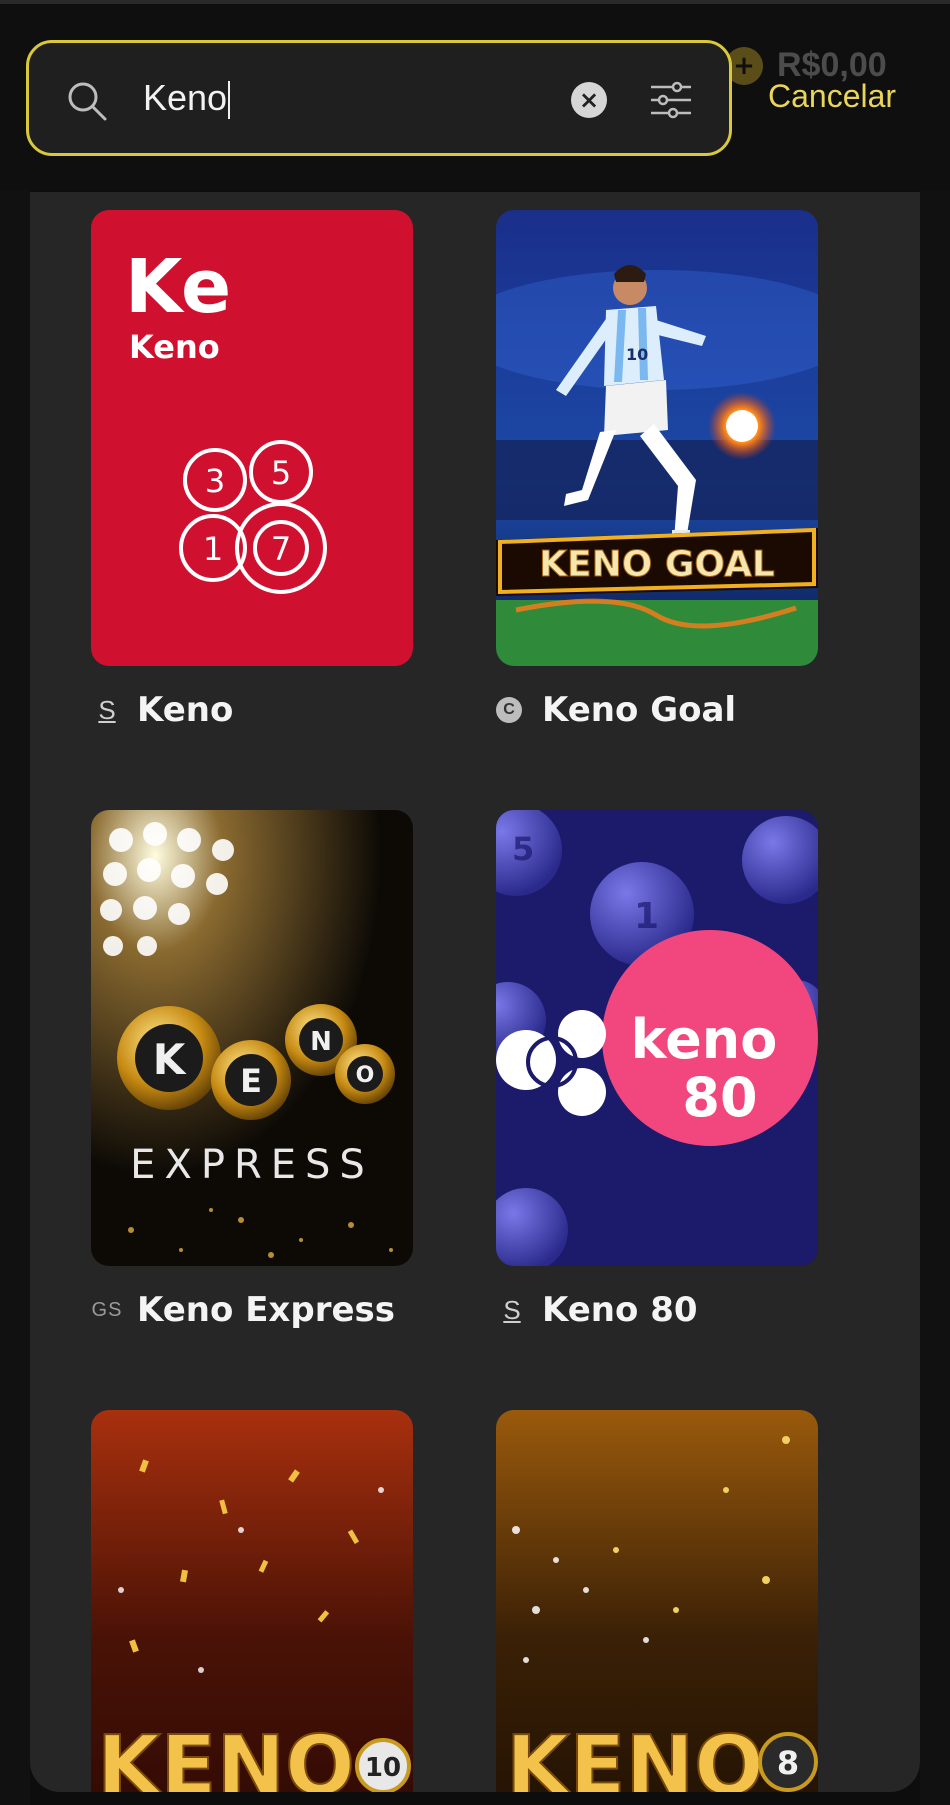  I want to click on art-badge: 10, so click(383, 1768).